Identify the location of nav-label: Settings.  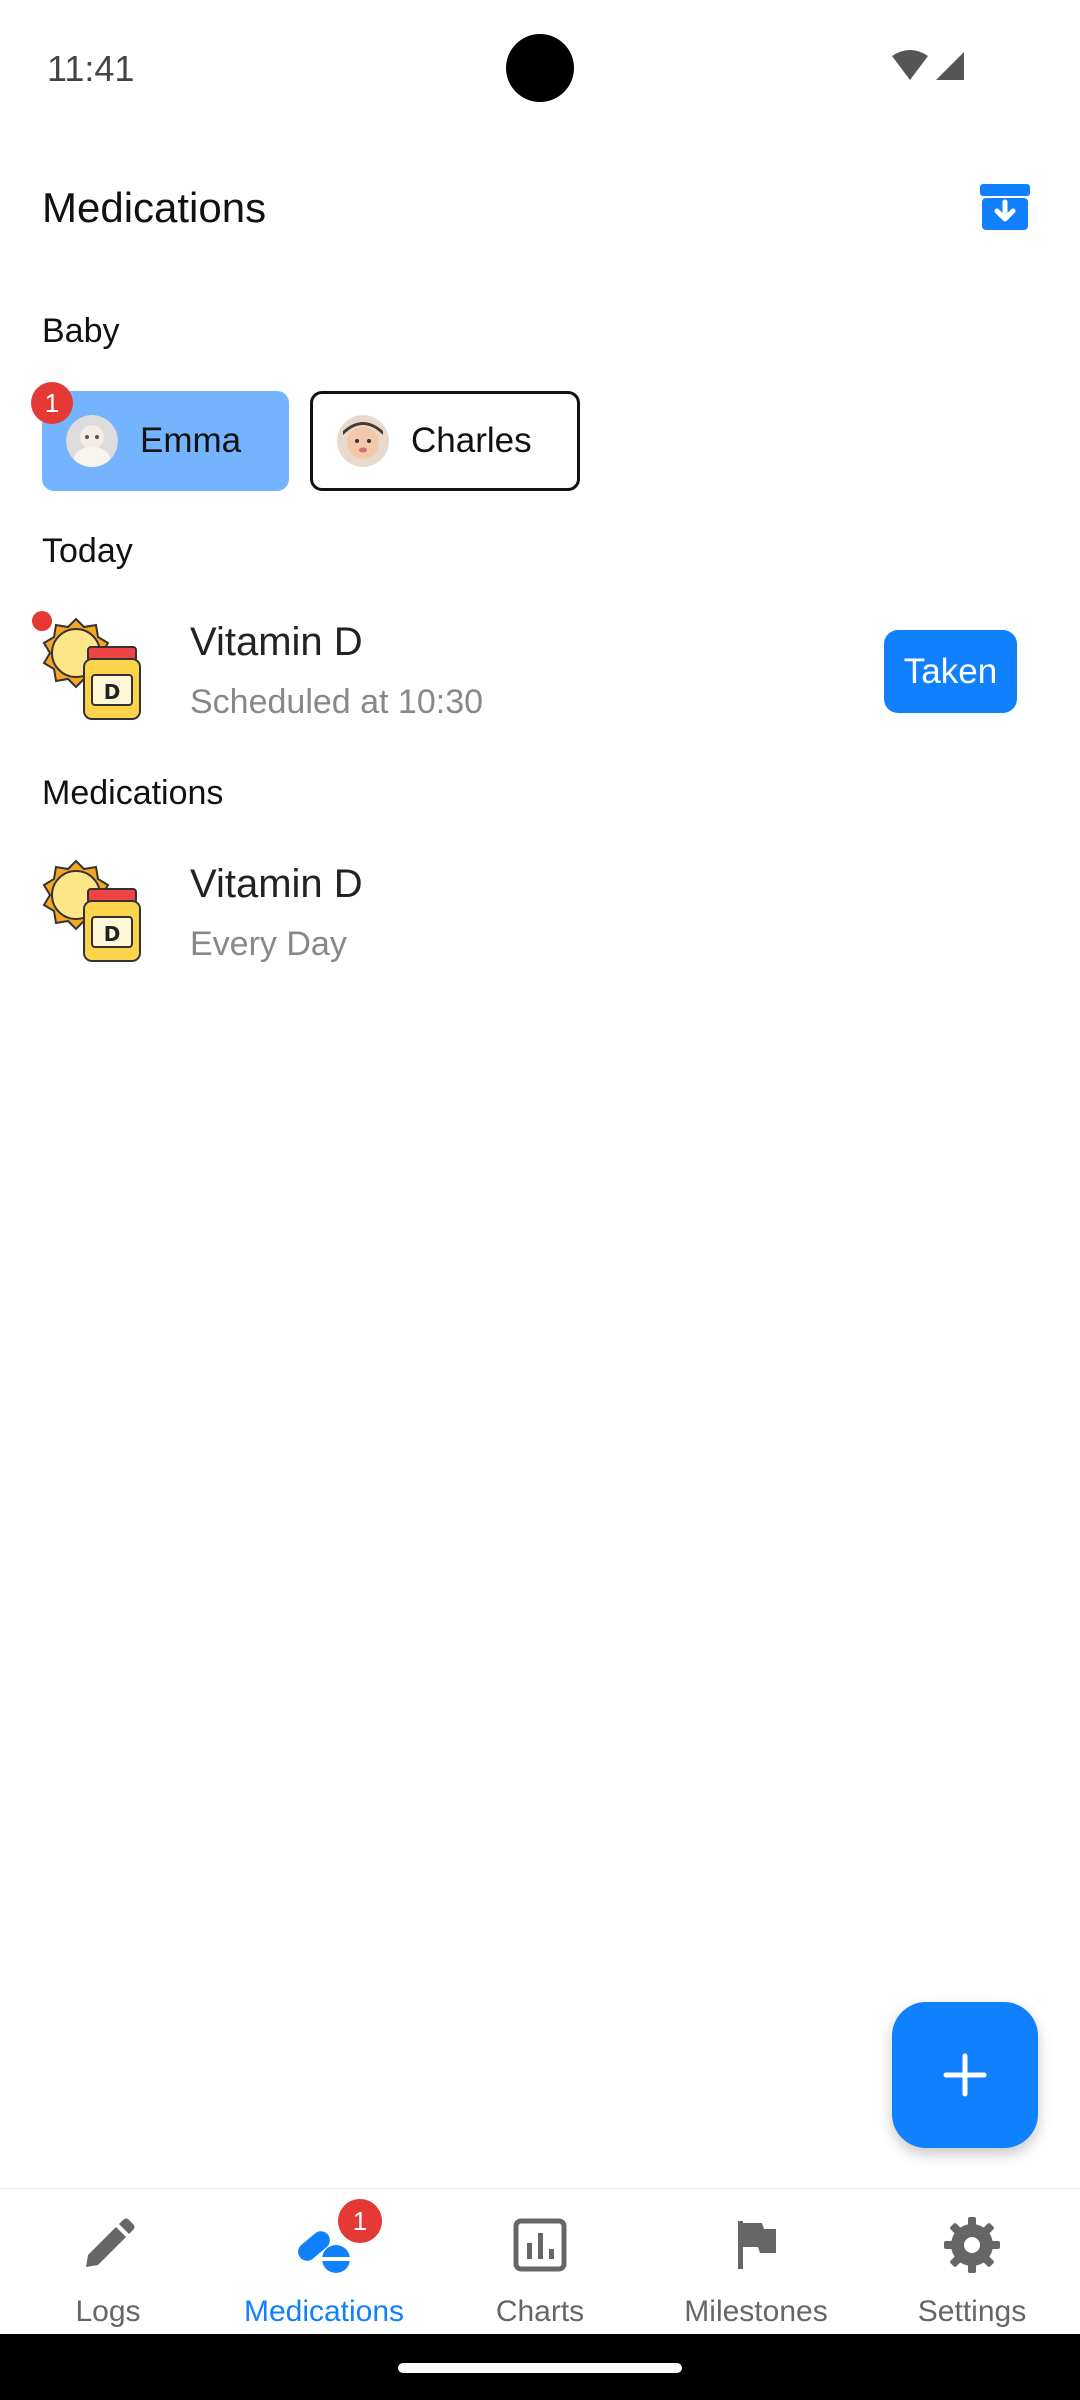
(972, 2311).